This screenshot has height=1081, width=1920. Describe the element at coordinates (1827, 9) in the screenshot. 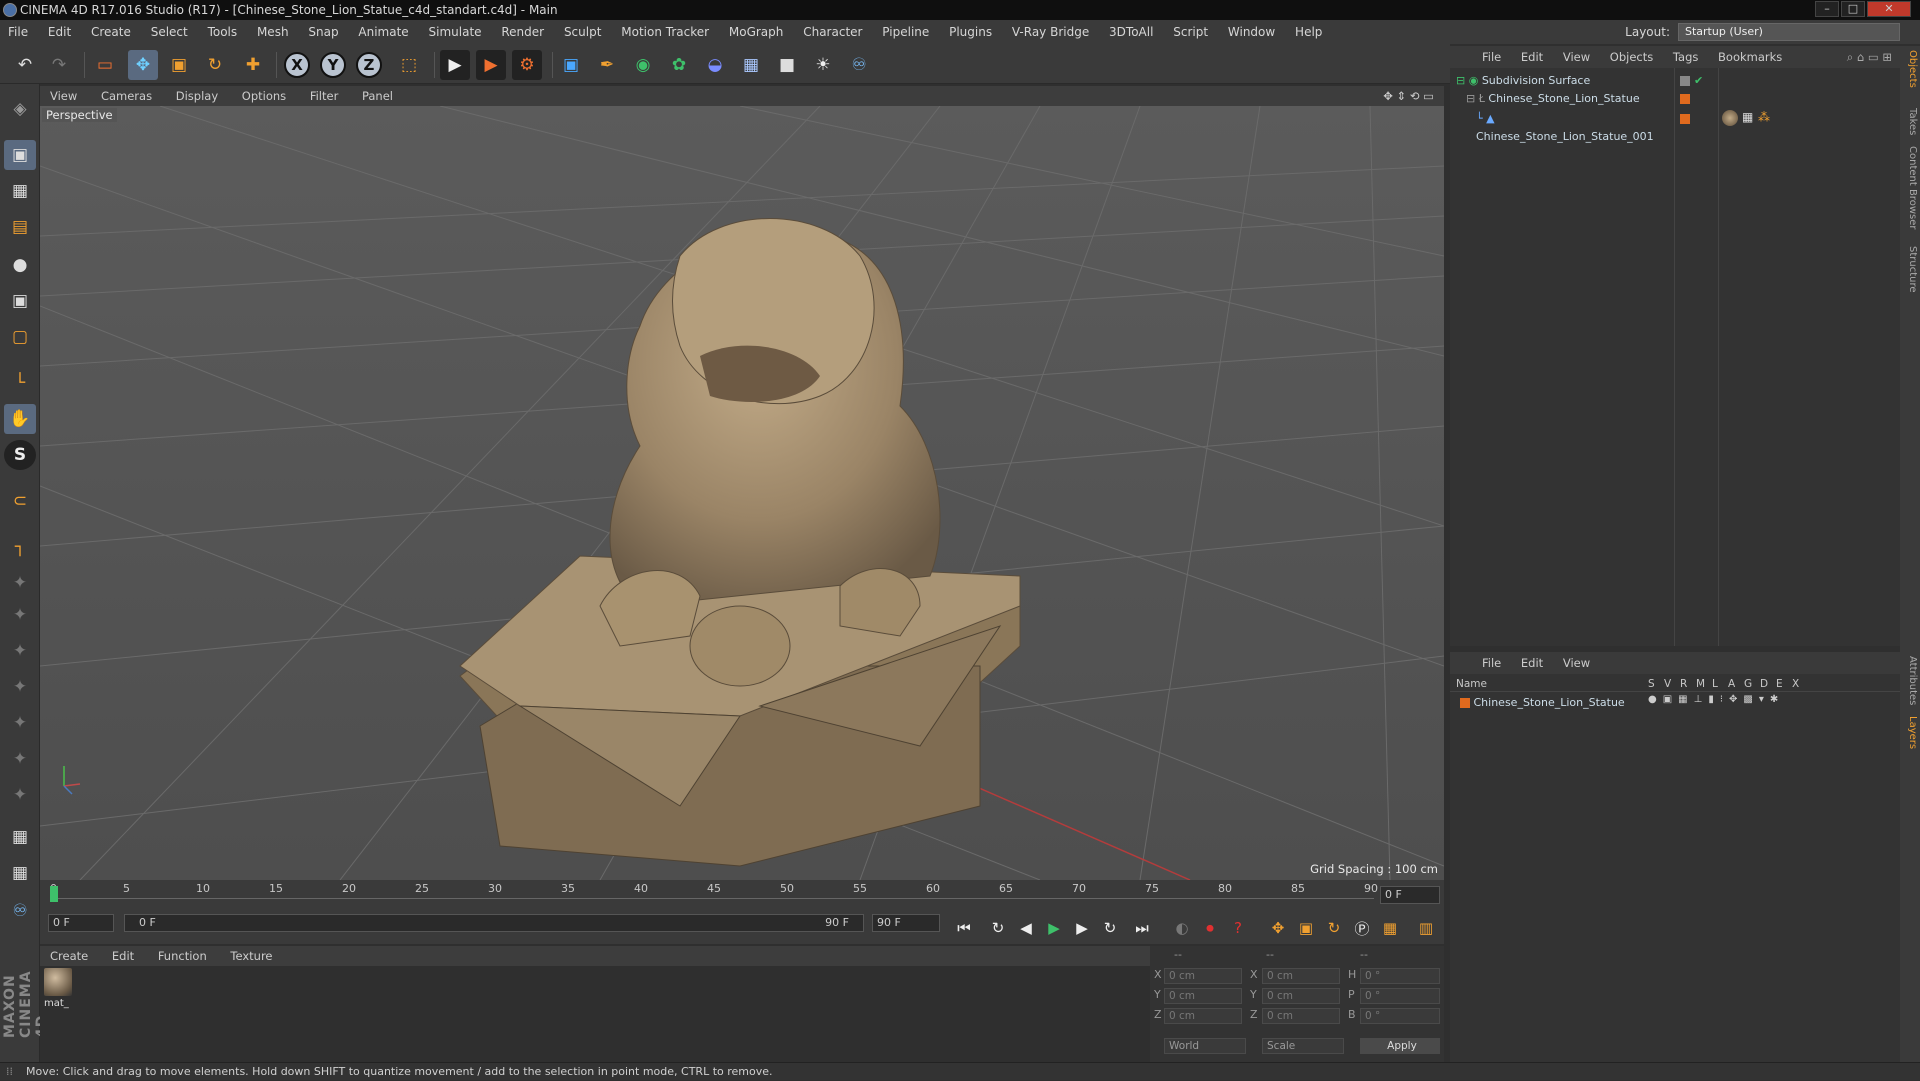

I see `minimize-button: –` at that location.